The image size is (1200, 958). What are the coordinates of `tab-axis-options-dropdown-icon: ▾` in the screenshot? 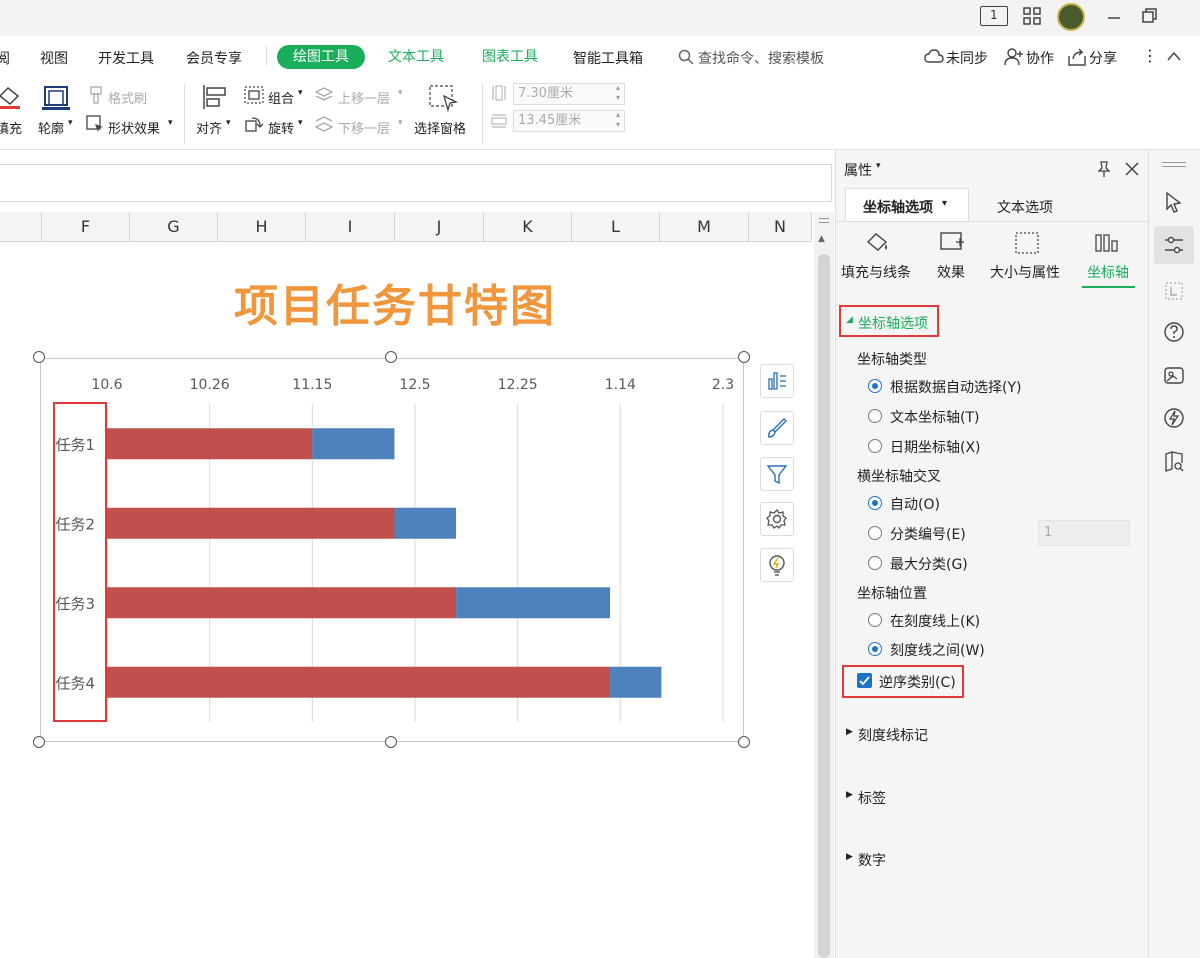 It's located at (944, 203).